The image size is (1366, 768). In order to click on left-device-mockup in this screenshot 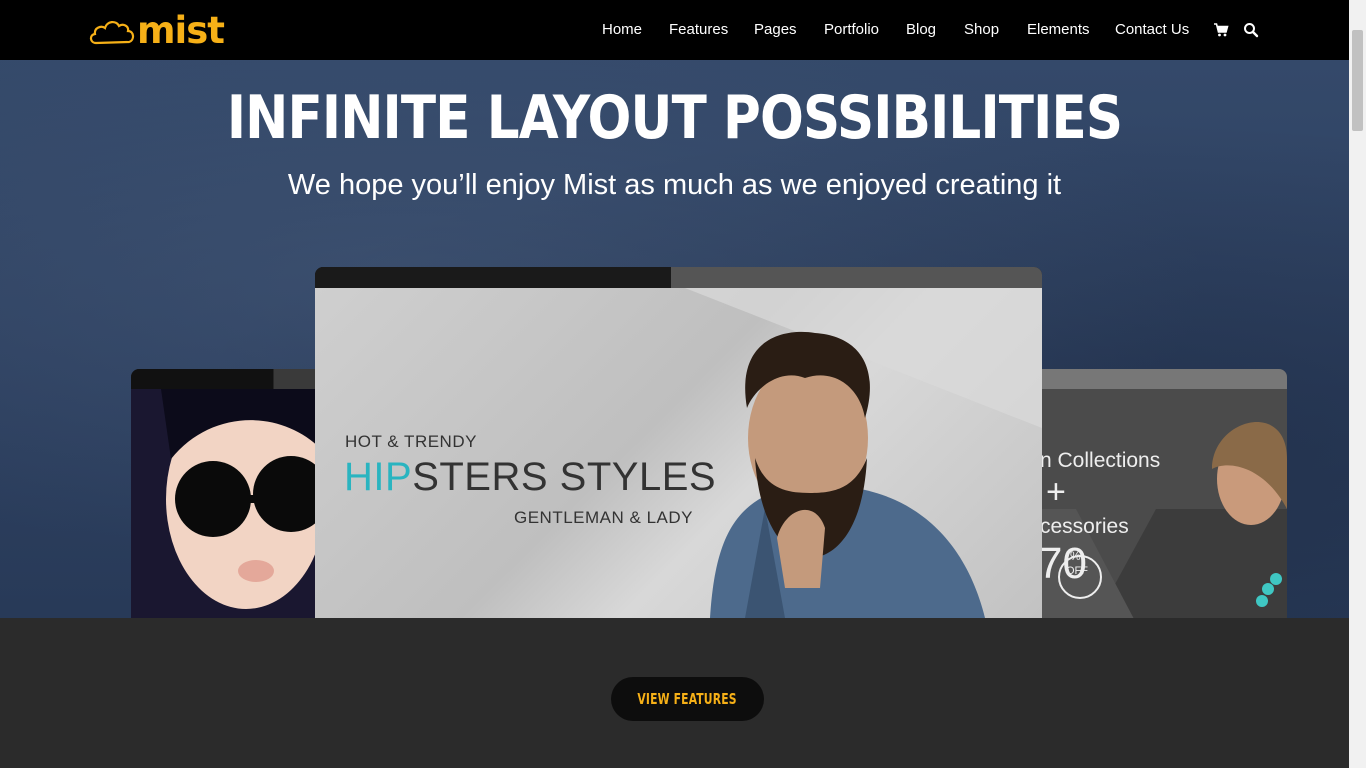, I will do `click(226, 493)`.